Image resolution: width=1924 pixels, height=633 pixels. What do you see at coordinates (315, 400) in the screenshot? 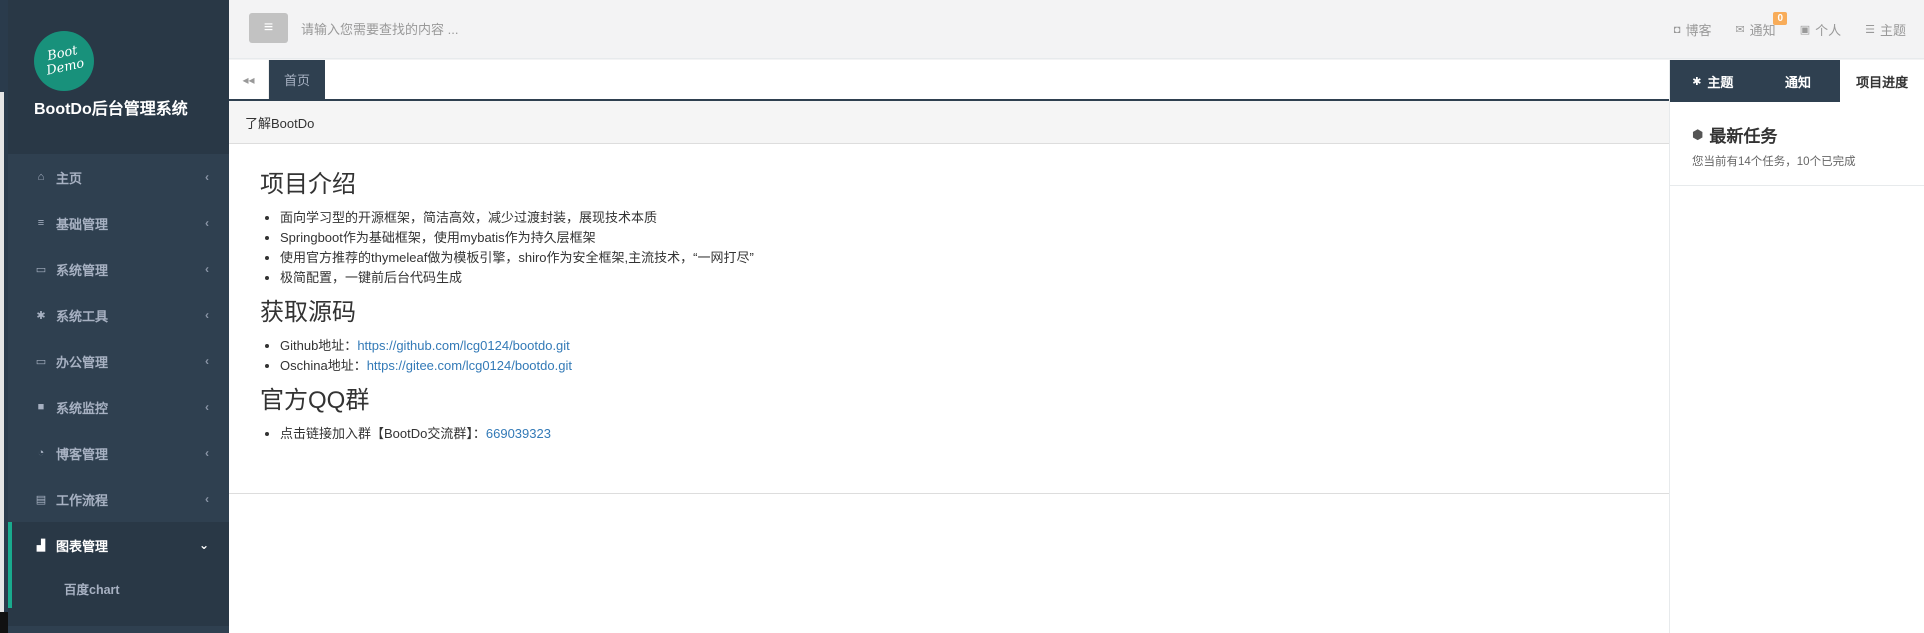
I see `section-heading-qq: 官方QQ群` at bounding box center [315, 400].